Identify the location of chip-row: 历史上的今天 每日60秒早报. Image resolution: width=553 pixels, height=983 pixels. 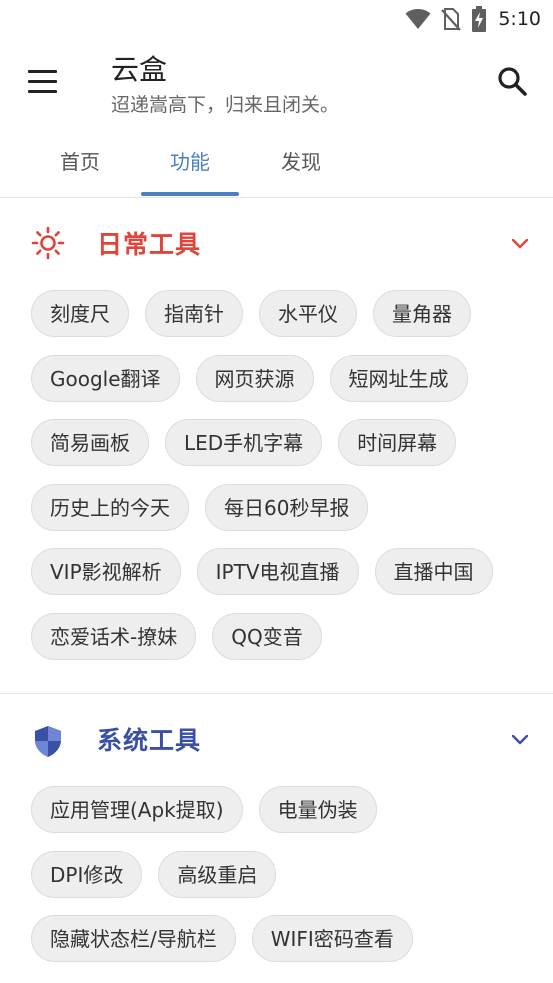
(281, 516).